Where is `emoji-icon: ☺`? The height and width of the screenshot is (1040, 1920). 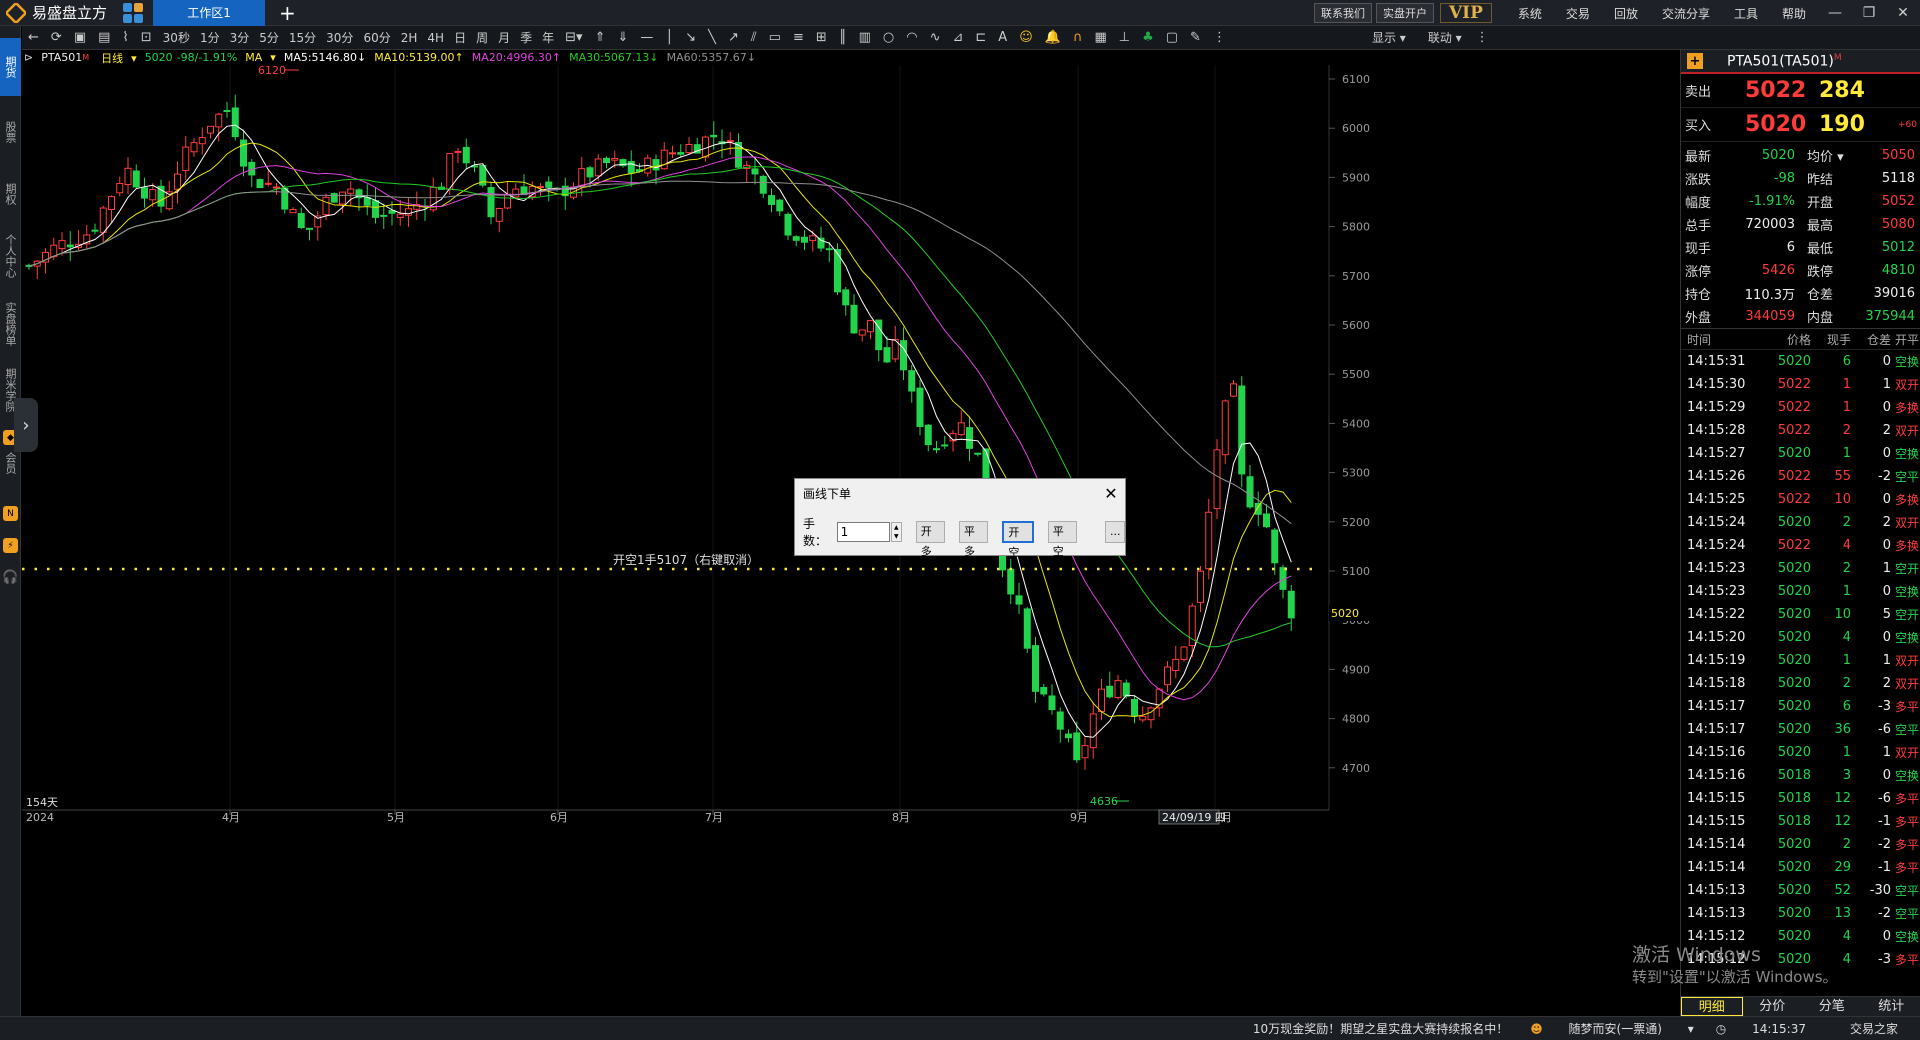
emoji-icon: ☺ is located at coordinates (1026, 37).